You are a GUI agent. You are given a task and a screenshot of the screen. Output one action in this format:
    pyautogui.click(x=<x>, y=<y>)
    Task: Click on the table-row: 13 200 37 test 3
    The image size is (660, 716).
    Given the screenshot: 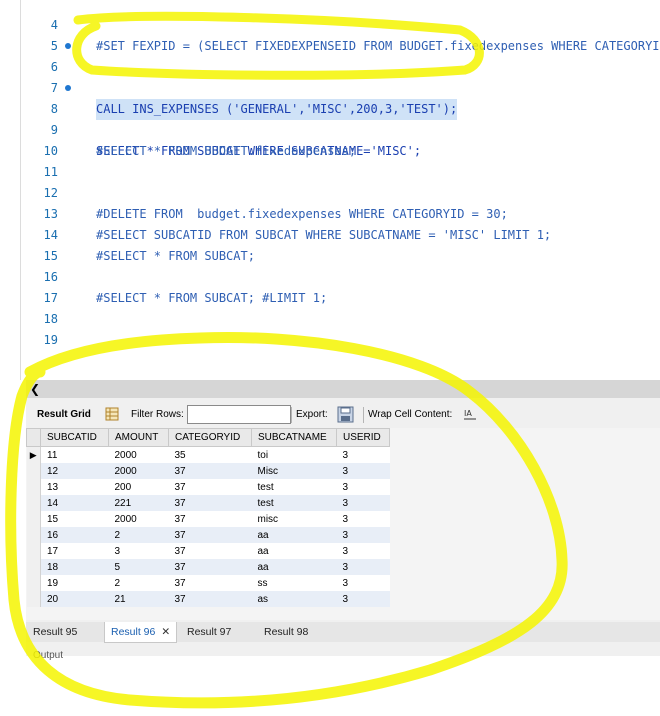 What is the action you would take?
    pyautogui.click(x=208, y=487)
    